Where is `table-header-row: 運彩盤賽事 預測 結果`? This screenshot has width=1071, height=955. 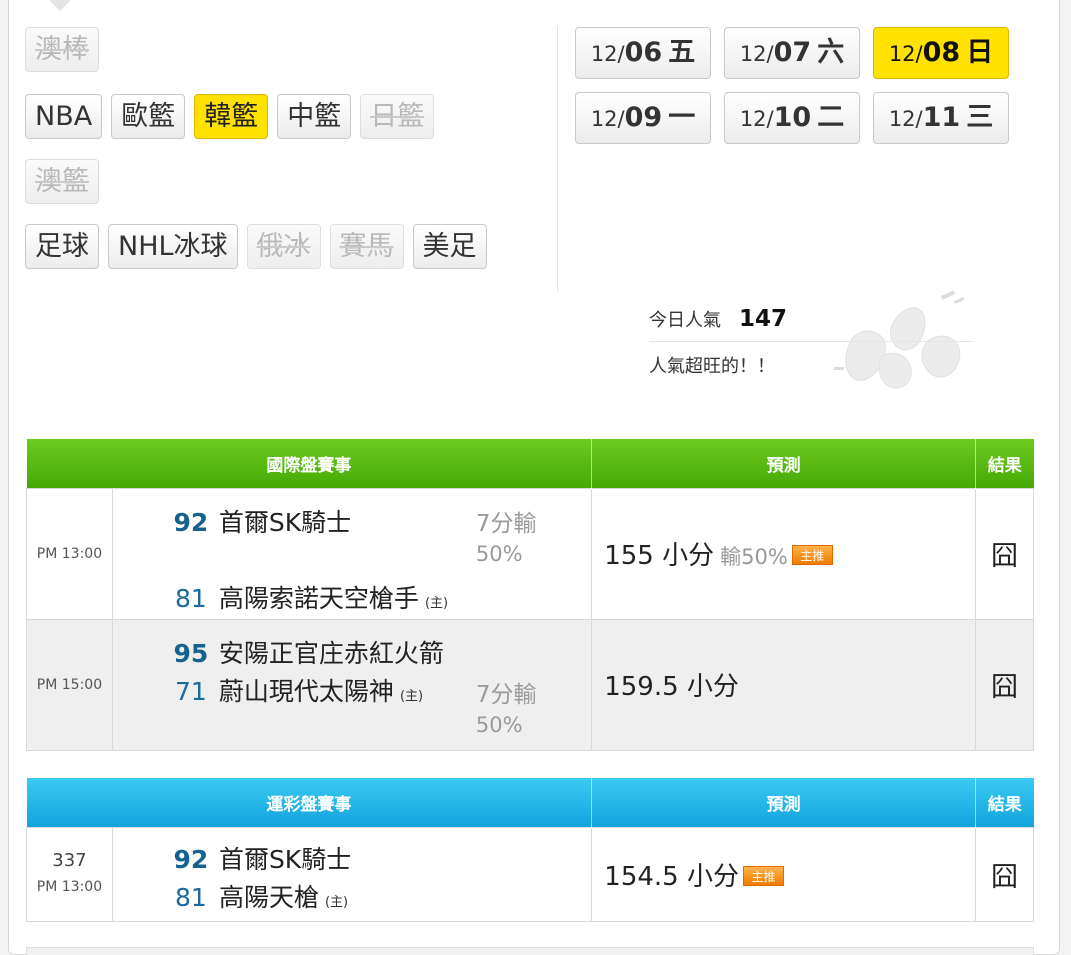
table-header-row: 運彩盤賽事 預測 結果 is located at coordinates (530, 802).